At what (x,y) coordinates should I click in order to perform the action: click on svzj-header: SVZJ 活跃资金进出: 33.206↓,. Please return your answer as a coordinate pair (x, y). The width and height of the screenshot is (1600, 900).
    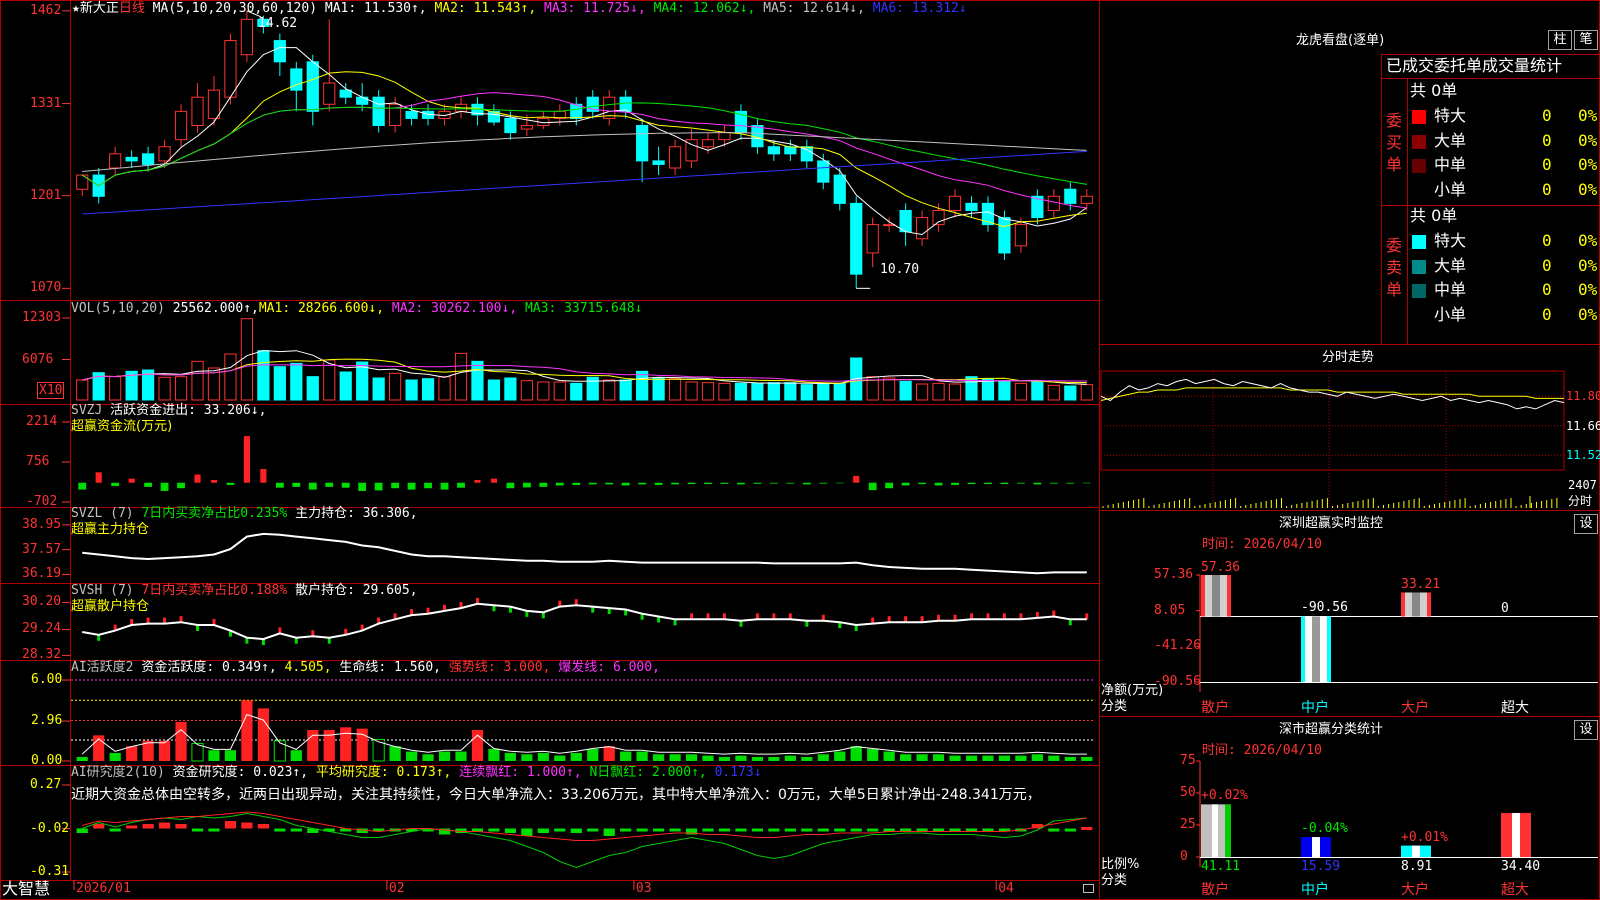
    Looking at the image, I should click on (168, 410).